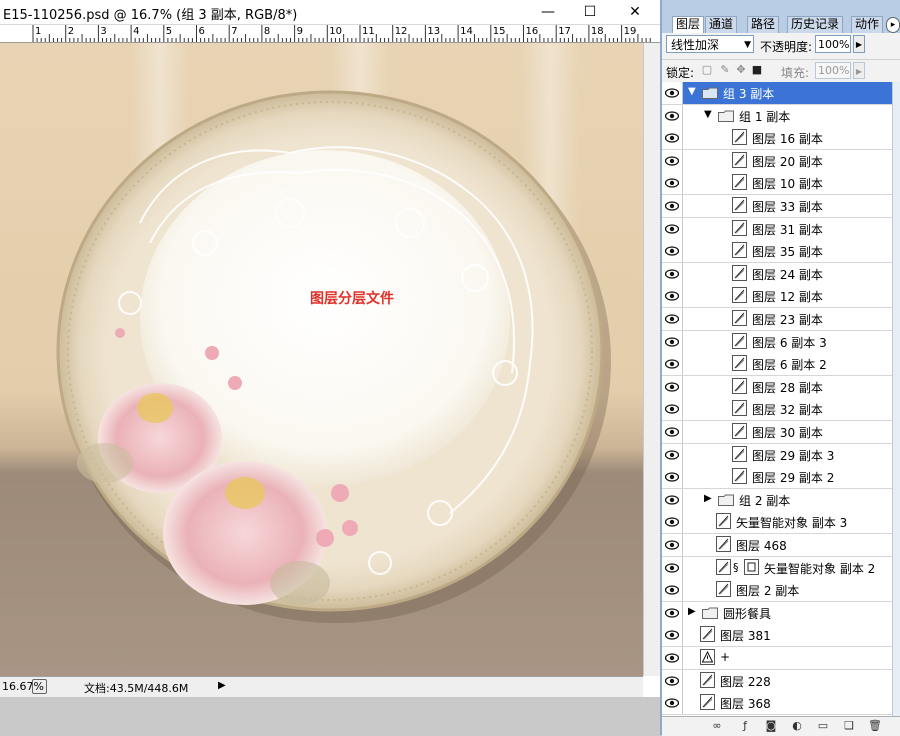 Image resolution: width=900 pixels, height=736 pixels. Describe the element at coordinates (777, 161) in the screenshot. I see `layer-row: 图层 20 副本` at that location.